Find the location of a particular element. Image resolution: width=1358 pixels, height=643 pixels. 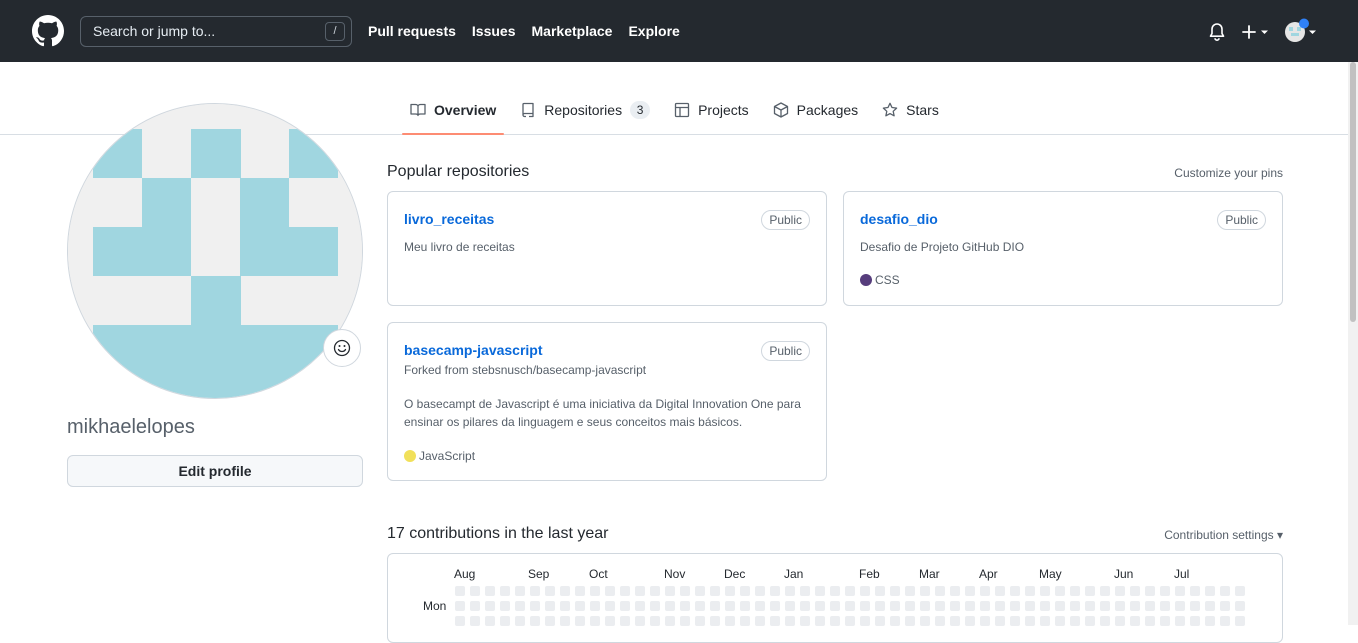

github-logo-icon is located at coordinates (48, 31).